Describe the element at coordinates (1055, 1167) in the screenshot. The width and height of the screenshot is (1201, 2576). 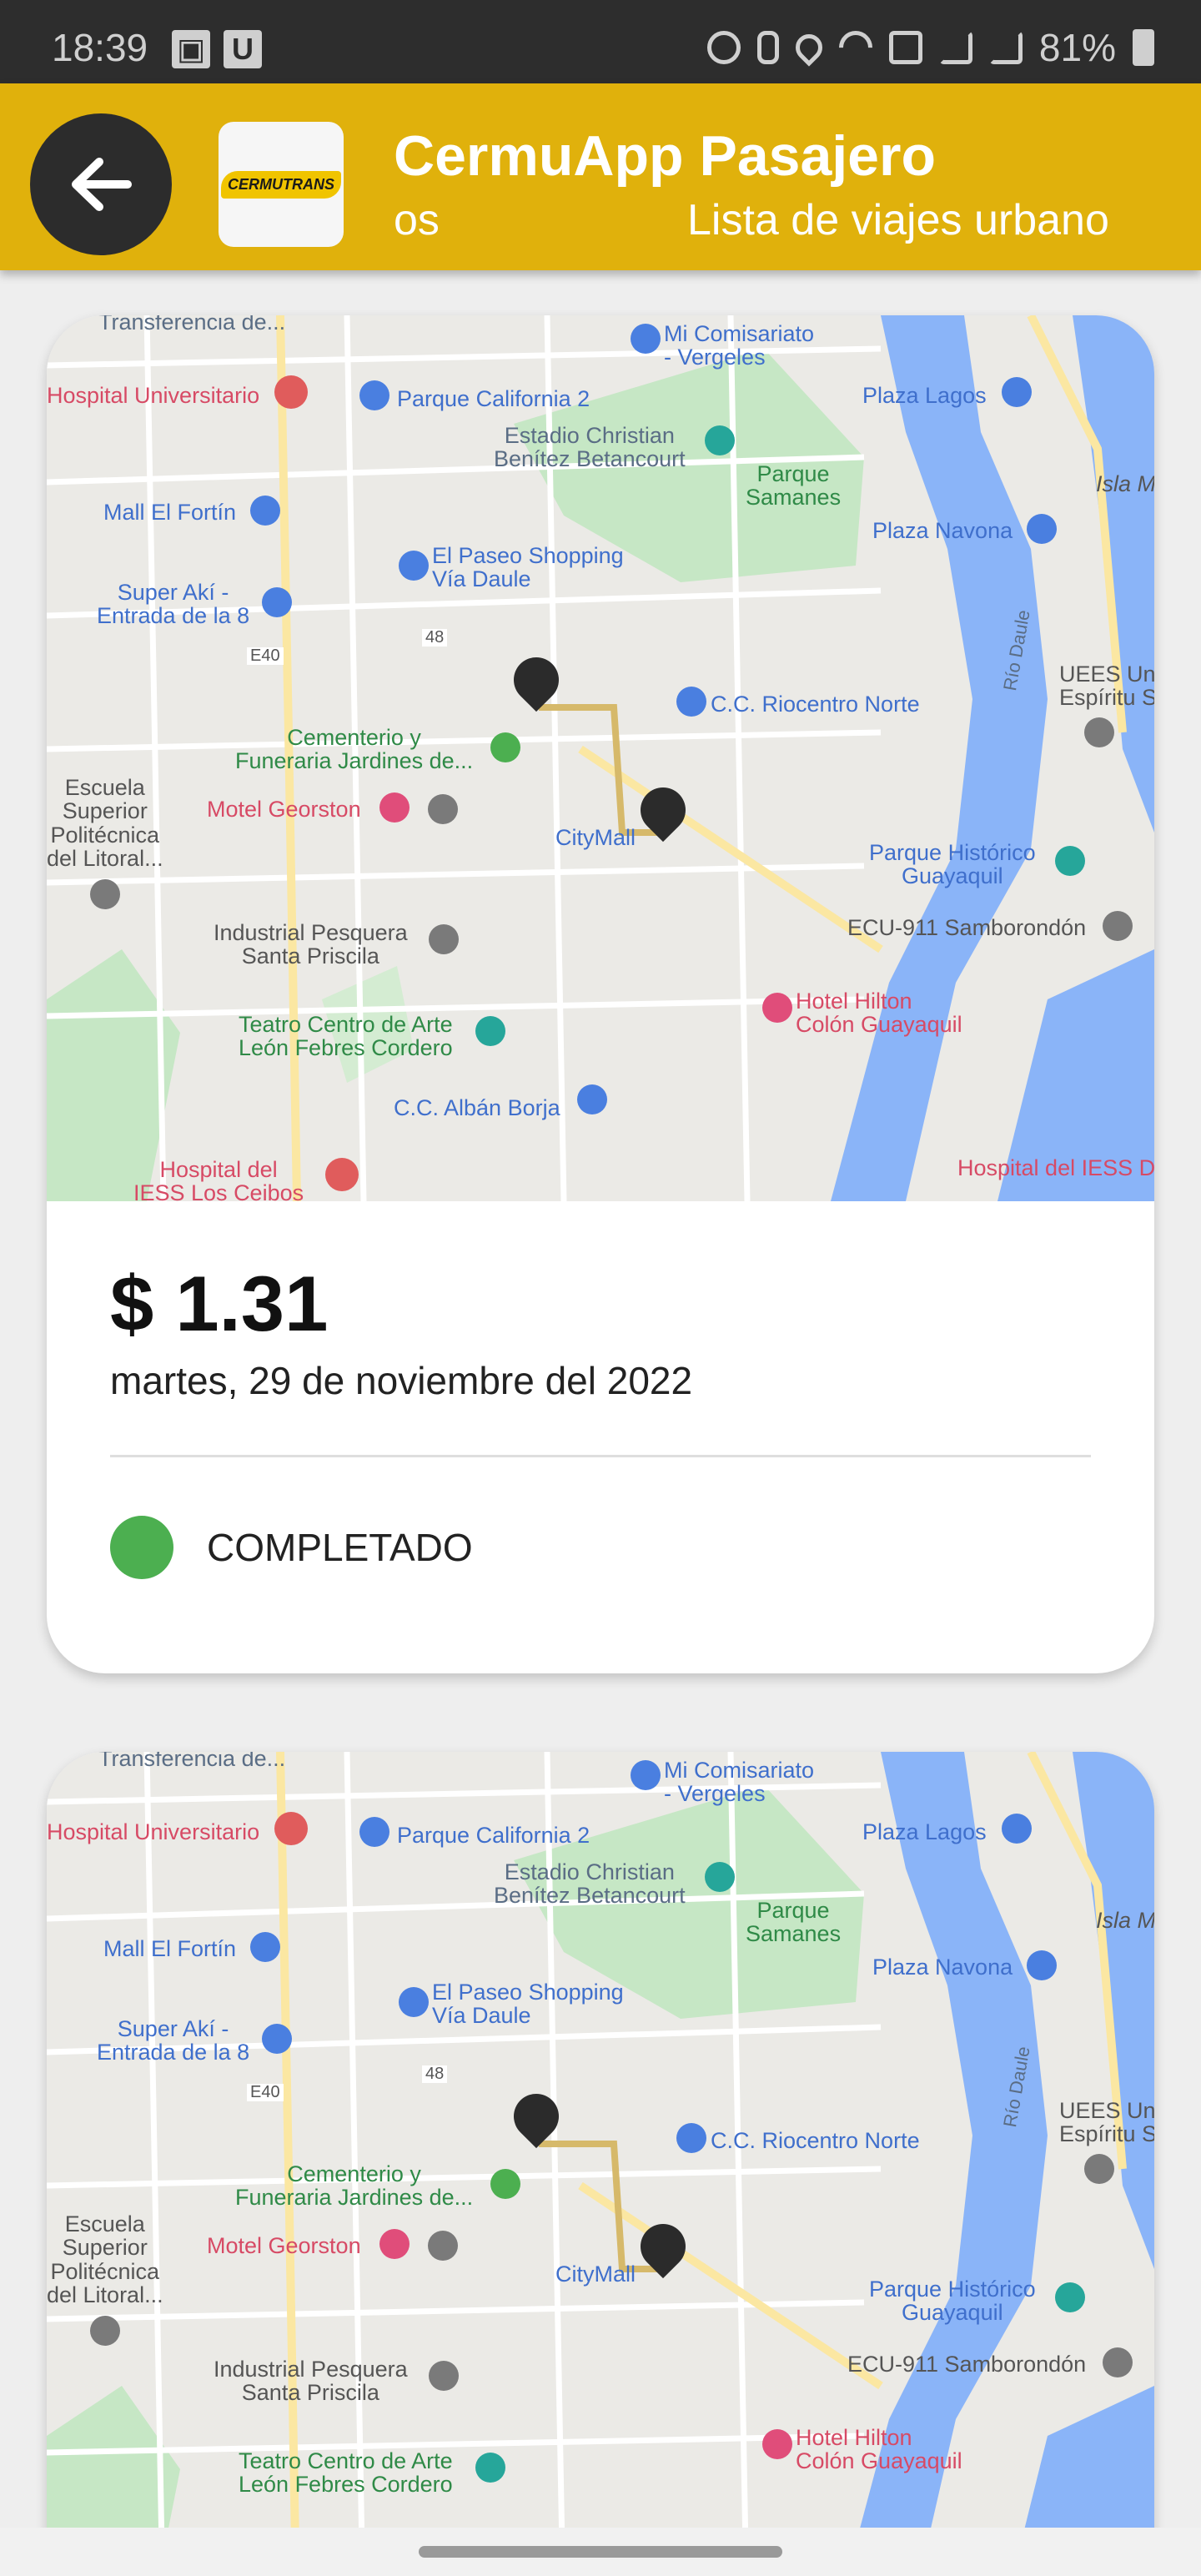
I see `map-label: Hospital del IESS D` at that location.